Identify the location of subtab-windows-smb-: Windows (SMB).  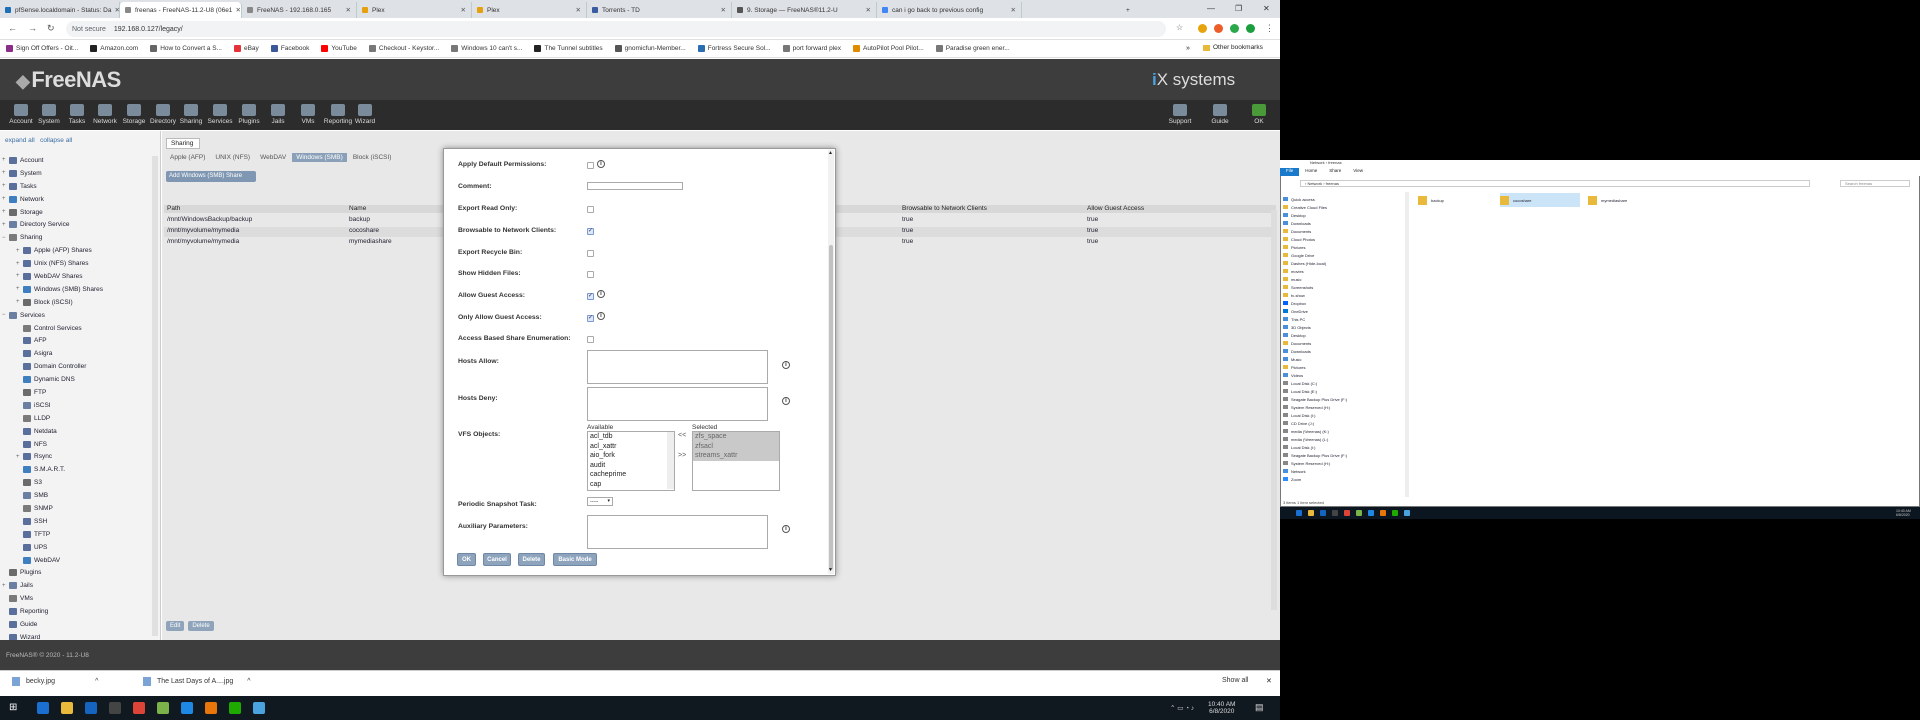
(319, 157).